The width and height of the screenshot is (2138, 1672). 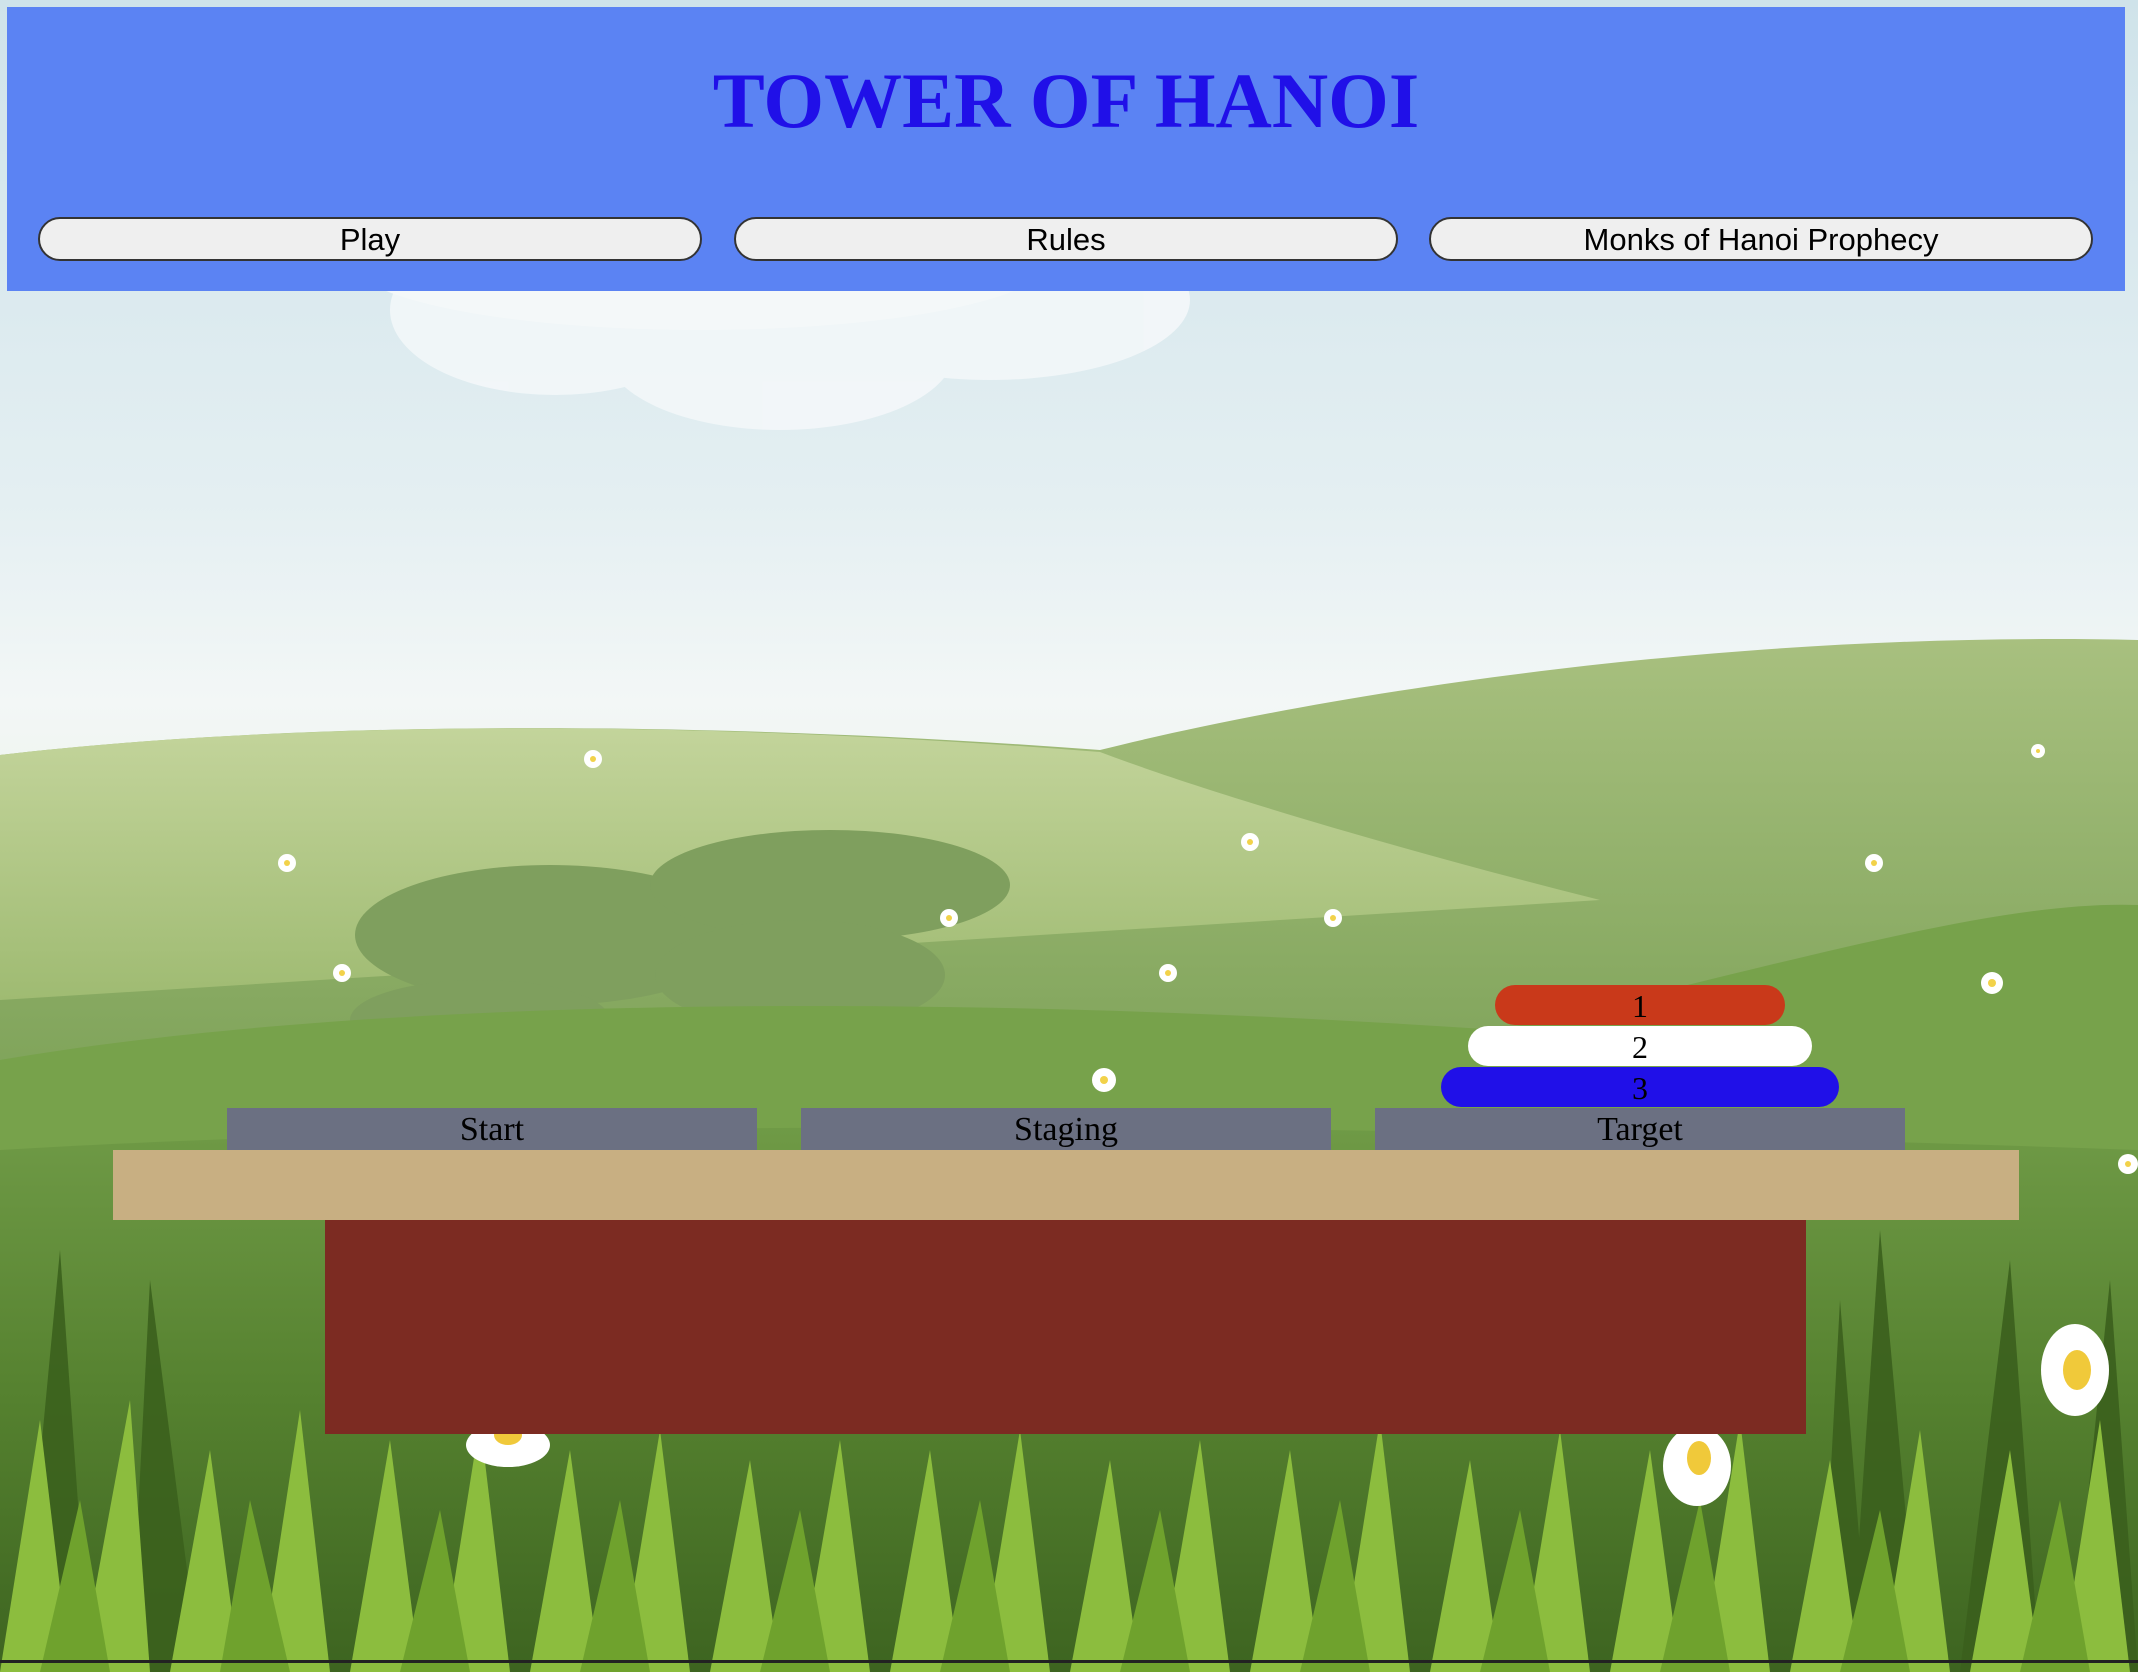 What do you see at coordinates (1066, 1129) in the screenshot?
I see `tower-staging: Staging` at bounding box center [1066, 1129].